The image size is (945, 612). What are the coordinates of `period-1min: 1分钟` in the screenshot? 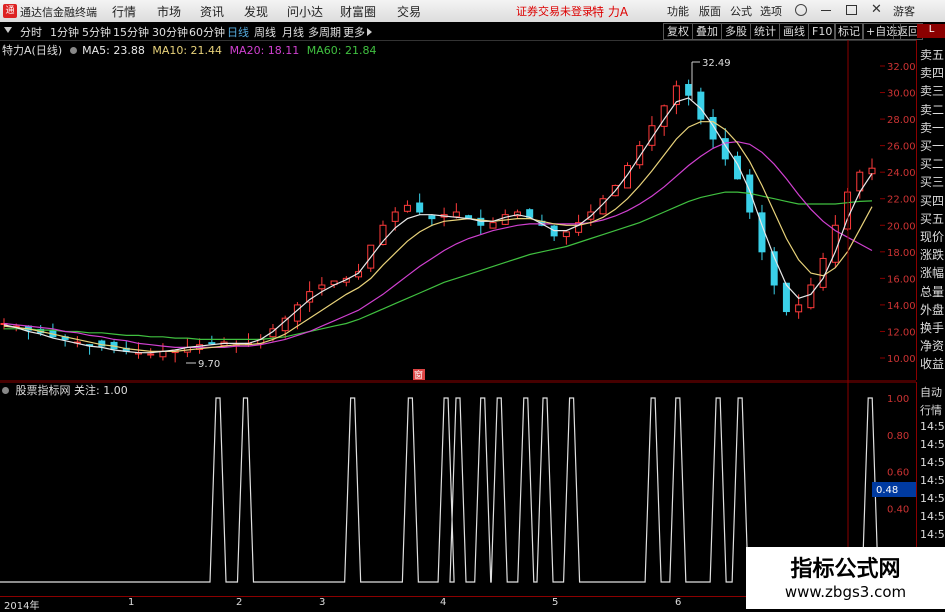 It's located at (64, 32).